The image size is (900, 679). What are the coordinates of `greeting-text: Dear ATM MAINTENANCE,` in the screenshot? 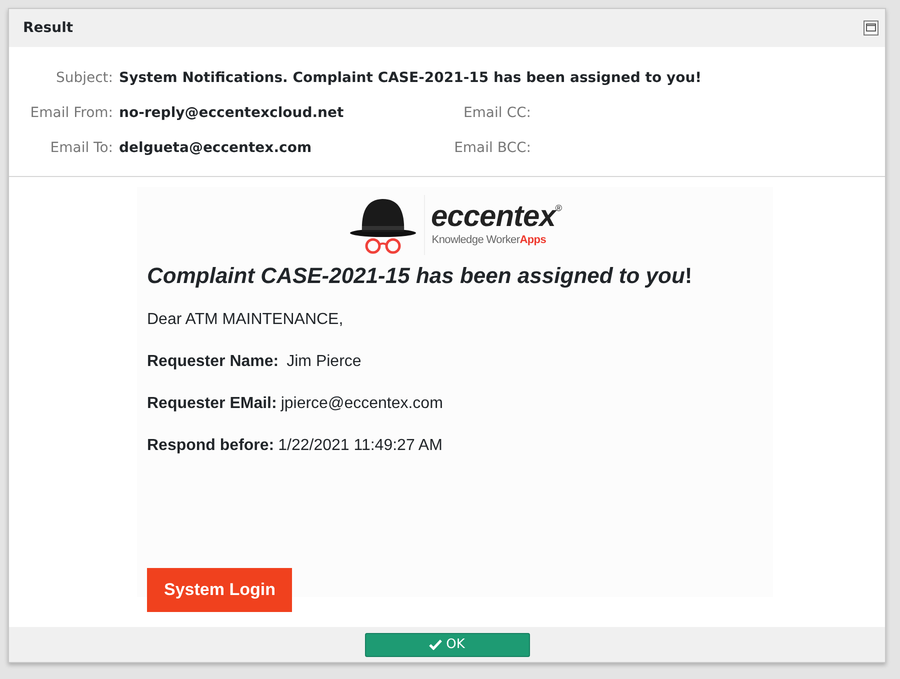 It's located at (245, 320).